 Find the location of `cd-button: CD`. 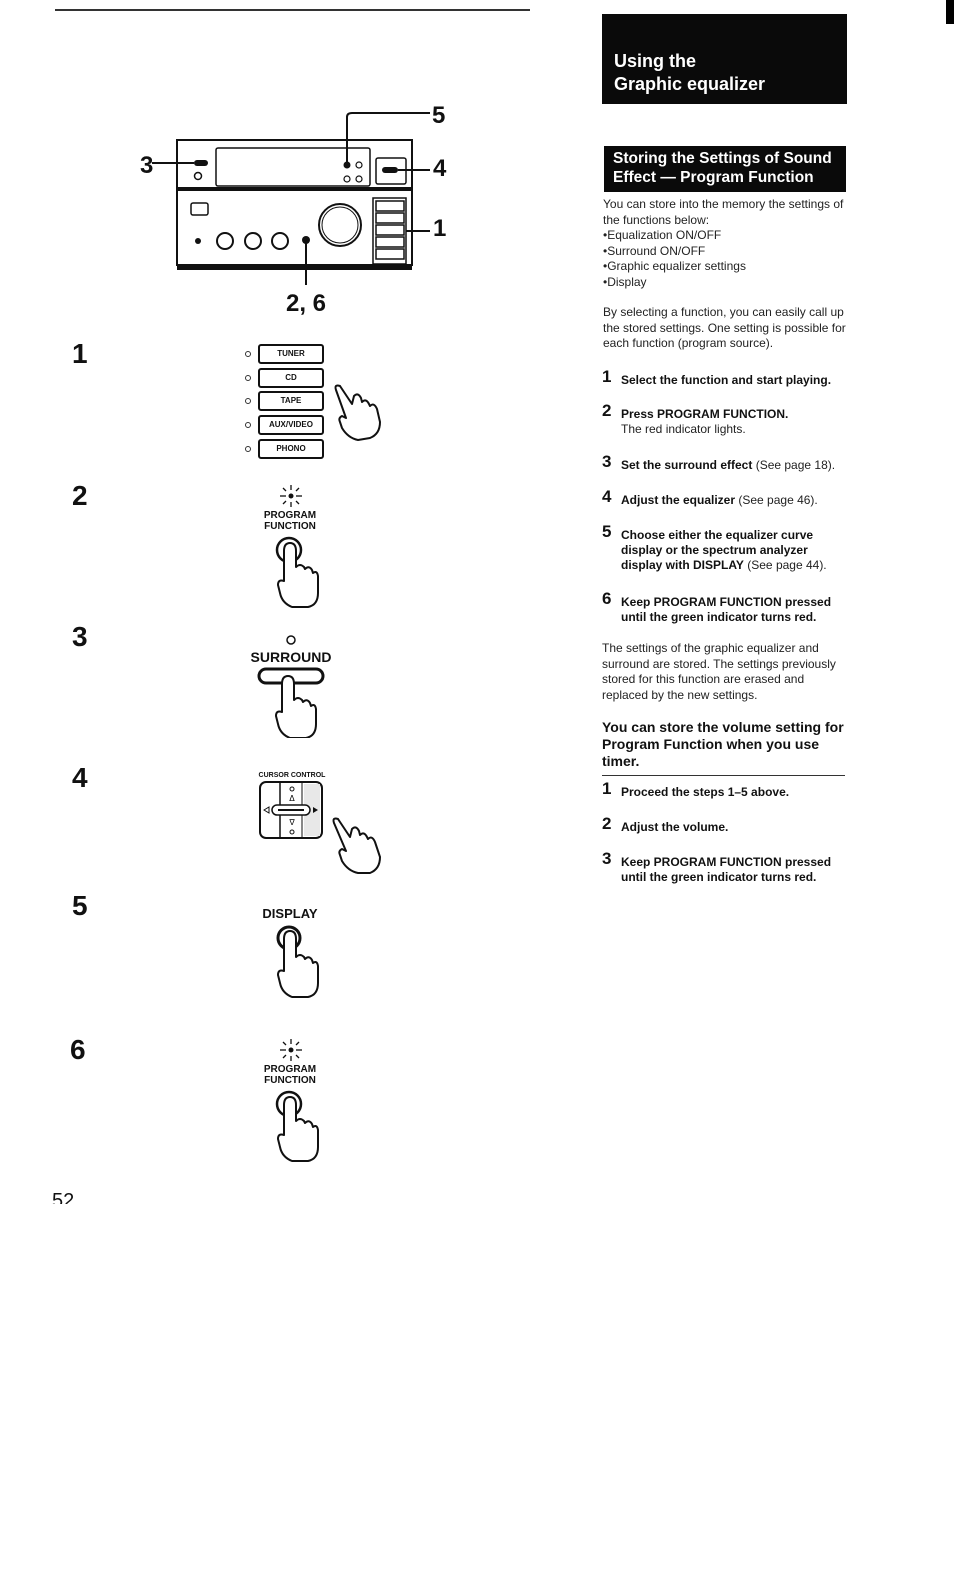

cd-button: CD is located at coordinates (291, 378).